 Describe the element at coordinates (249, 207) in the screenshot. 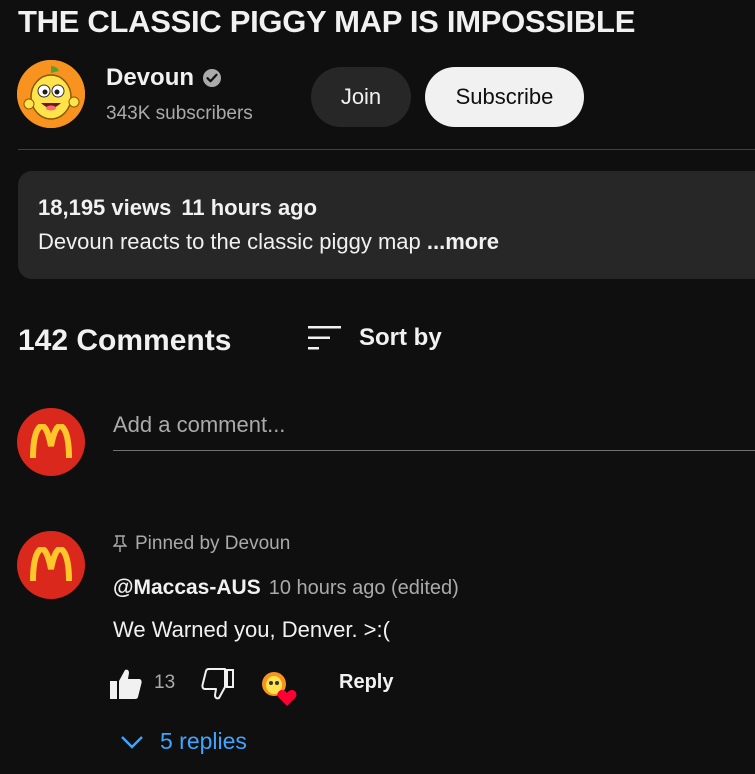

I see `upload-time: 11 hours ago` at that location.